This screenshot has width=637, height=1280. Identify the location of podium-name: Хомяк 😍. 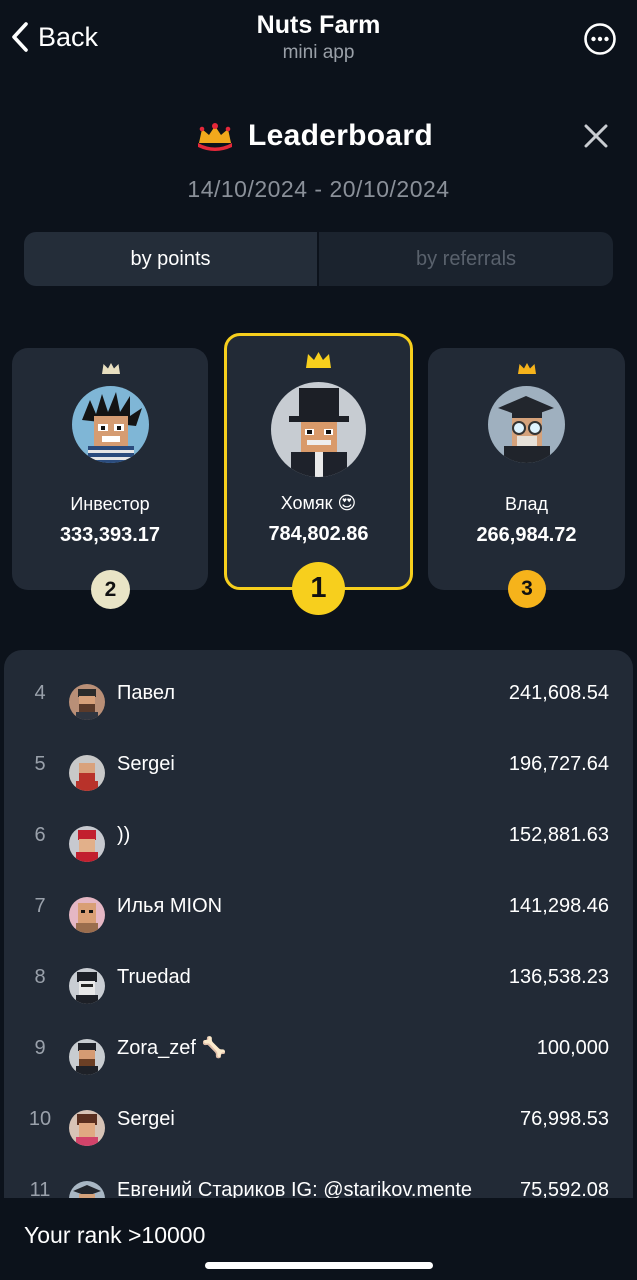
(318, 503).